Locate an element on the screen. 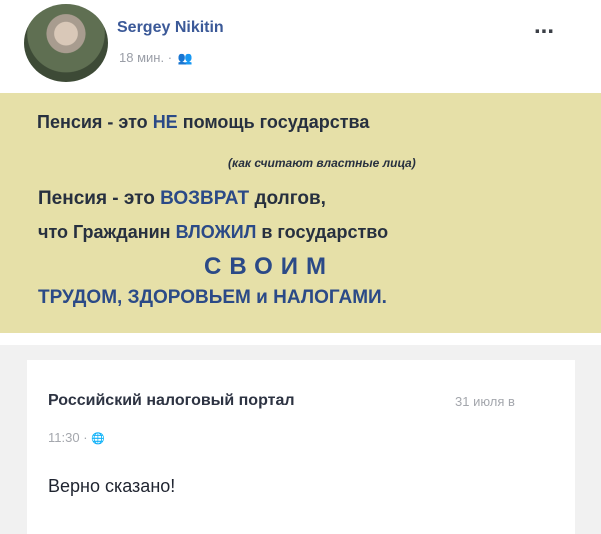 Image resolution: width=601 pixels, height=534 pixels. comment-time-row: 11:30 · 🌐 is located at coordinates (76, 437).